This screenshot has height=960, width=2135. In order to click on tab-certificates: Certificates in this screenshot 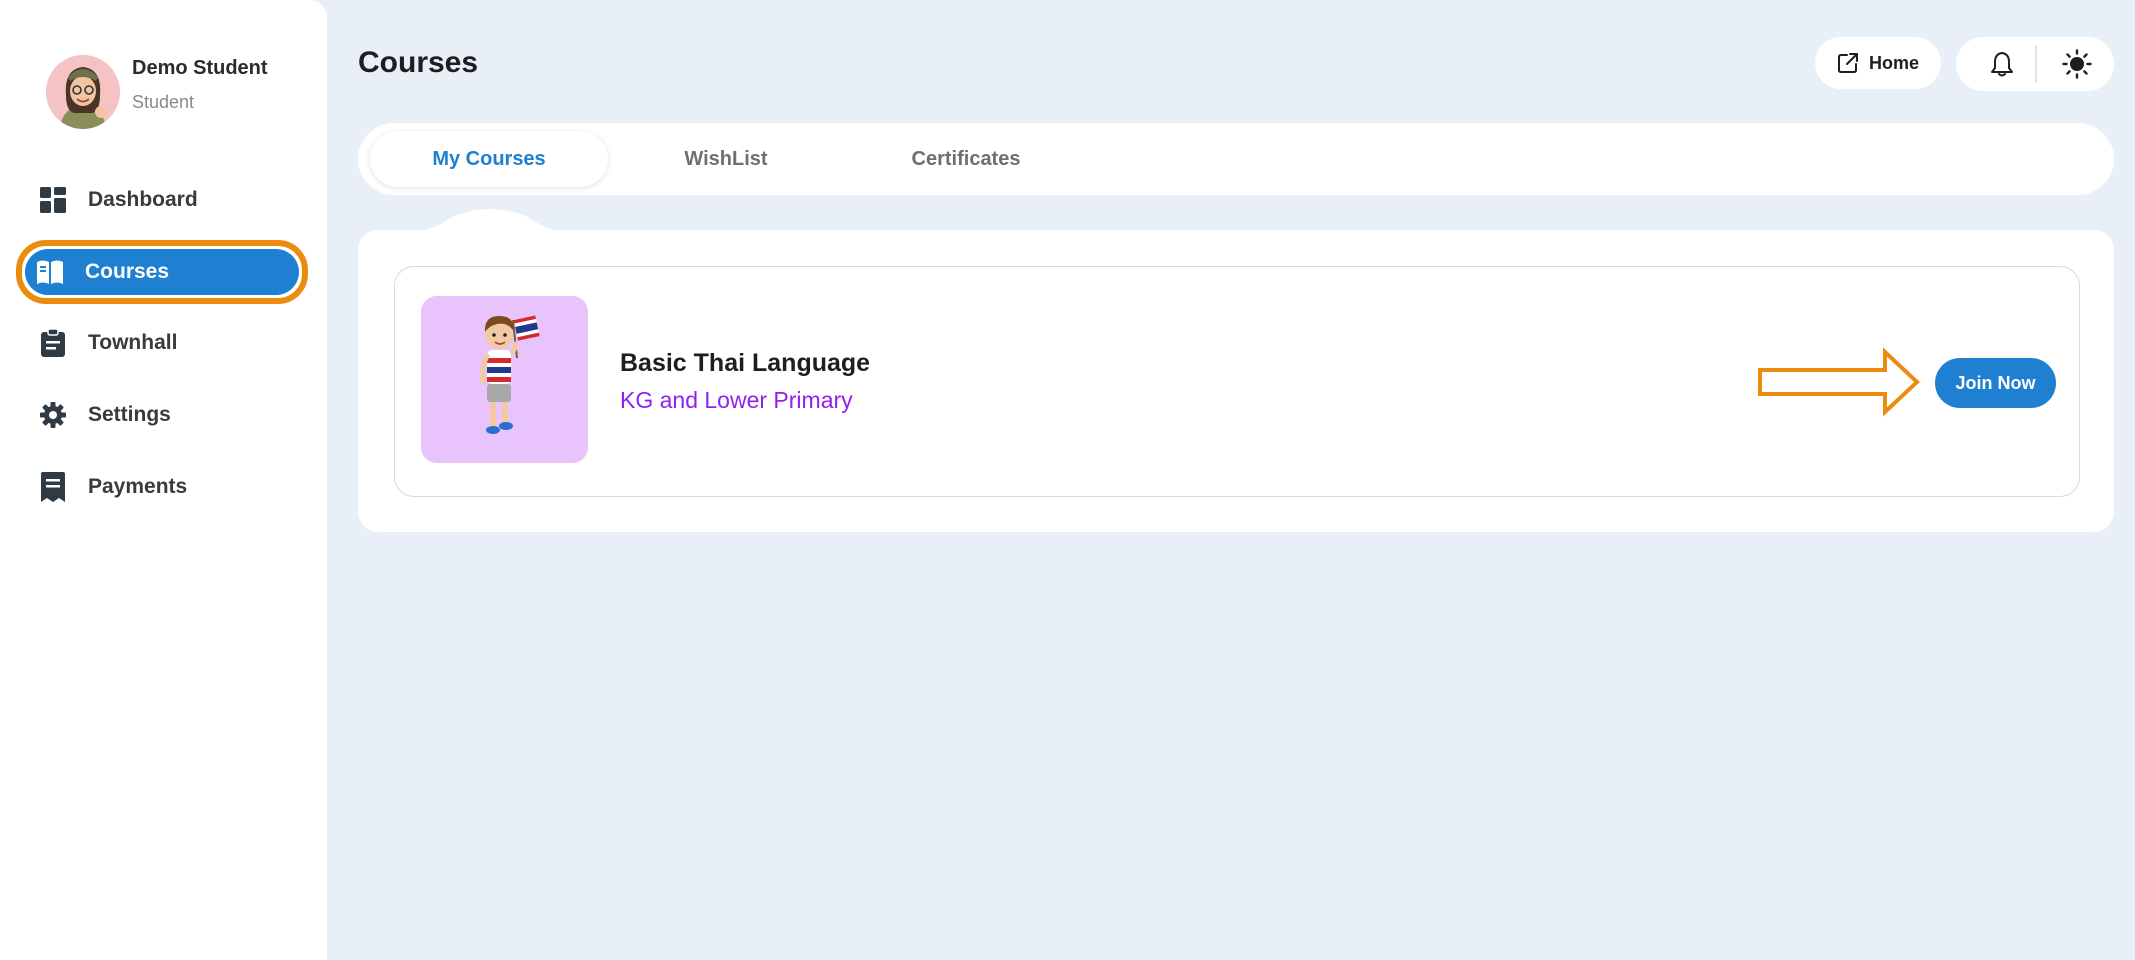, I will do `click(966, 159)`.